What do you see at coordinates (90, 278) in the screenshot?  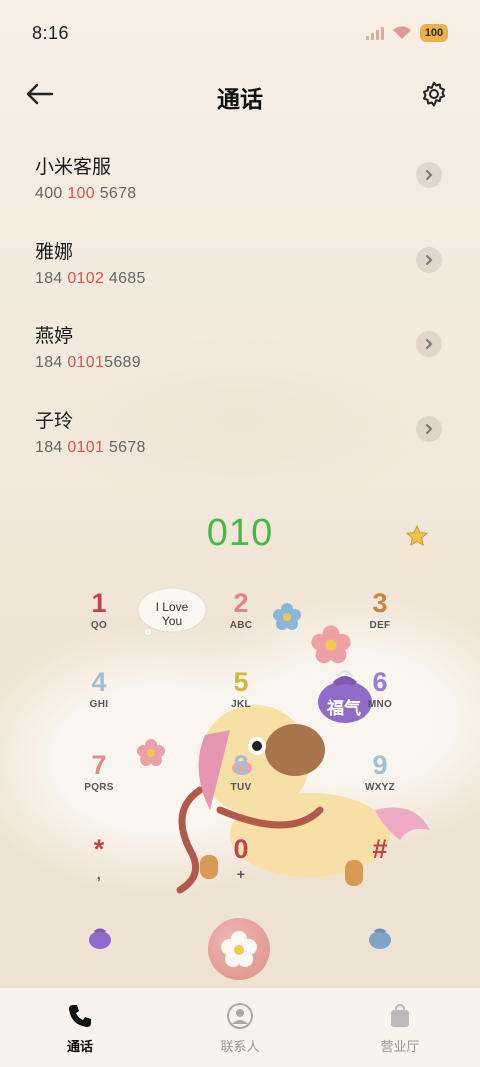 I see `contact-number: 184 0102 4685` at bounding box center [90, 278].